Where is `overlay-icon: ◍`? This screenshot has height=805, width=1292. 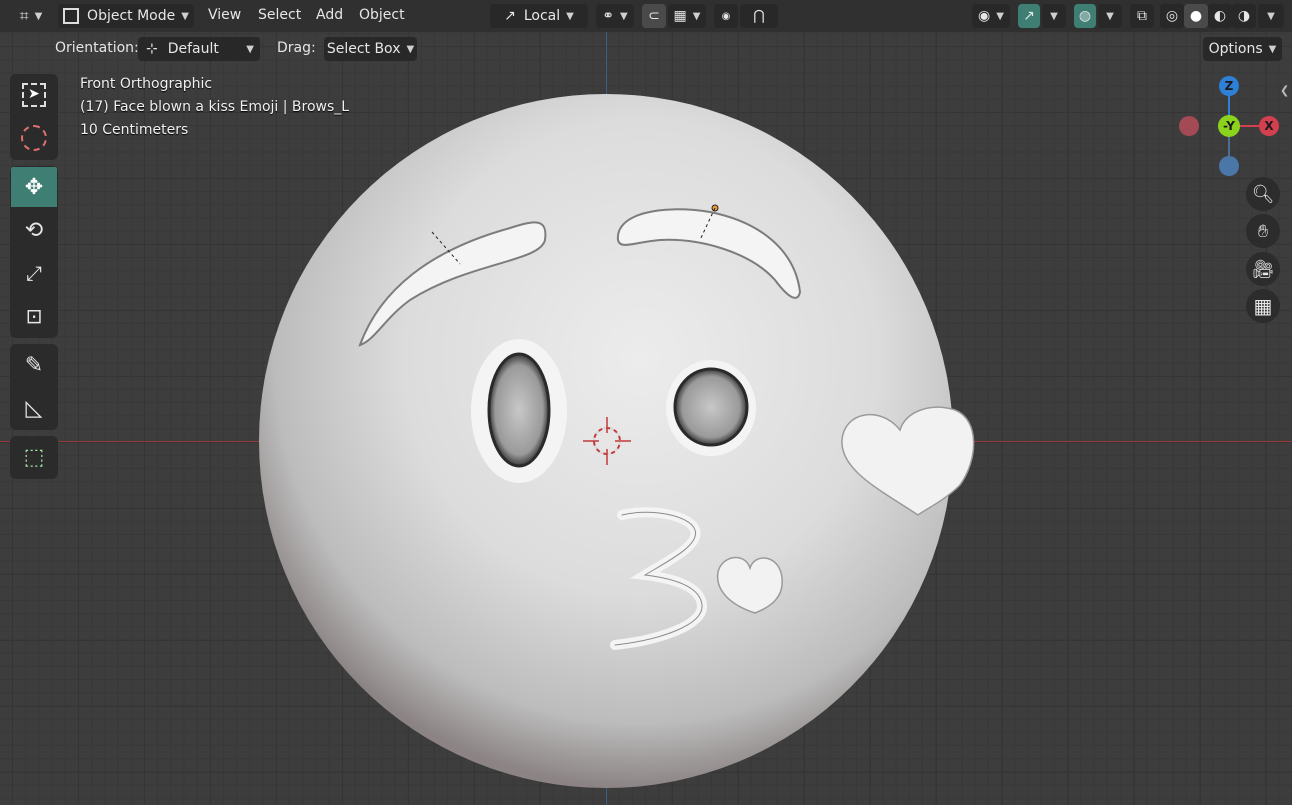
overlay-icon: ◍ is located at coordinates (1085, 16).